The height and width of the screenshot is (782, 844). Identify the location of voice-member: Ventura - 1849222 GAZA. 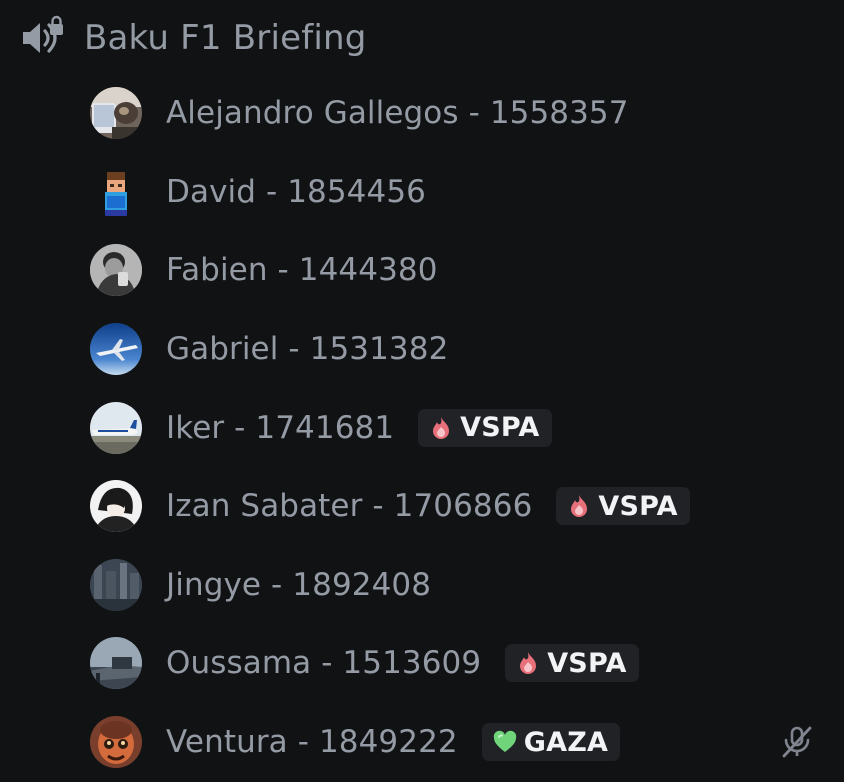
(460, 742).